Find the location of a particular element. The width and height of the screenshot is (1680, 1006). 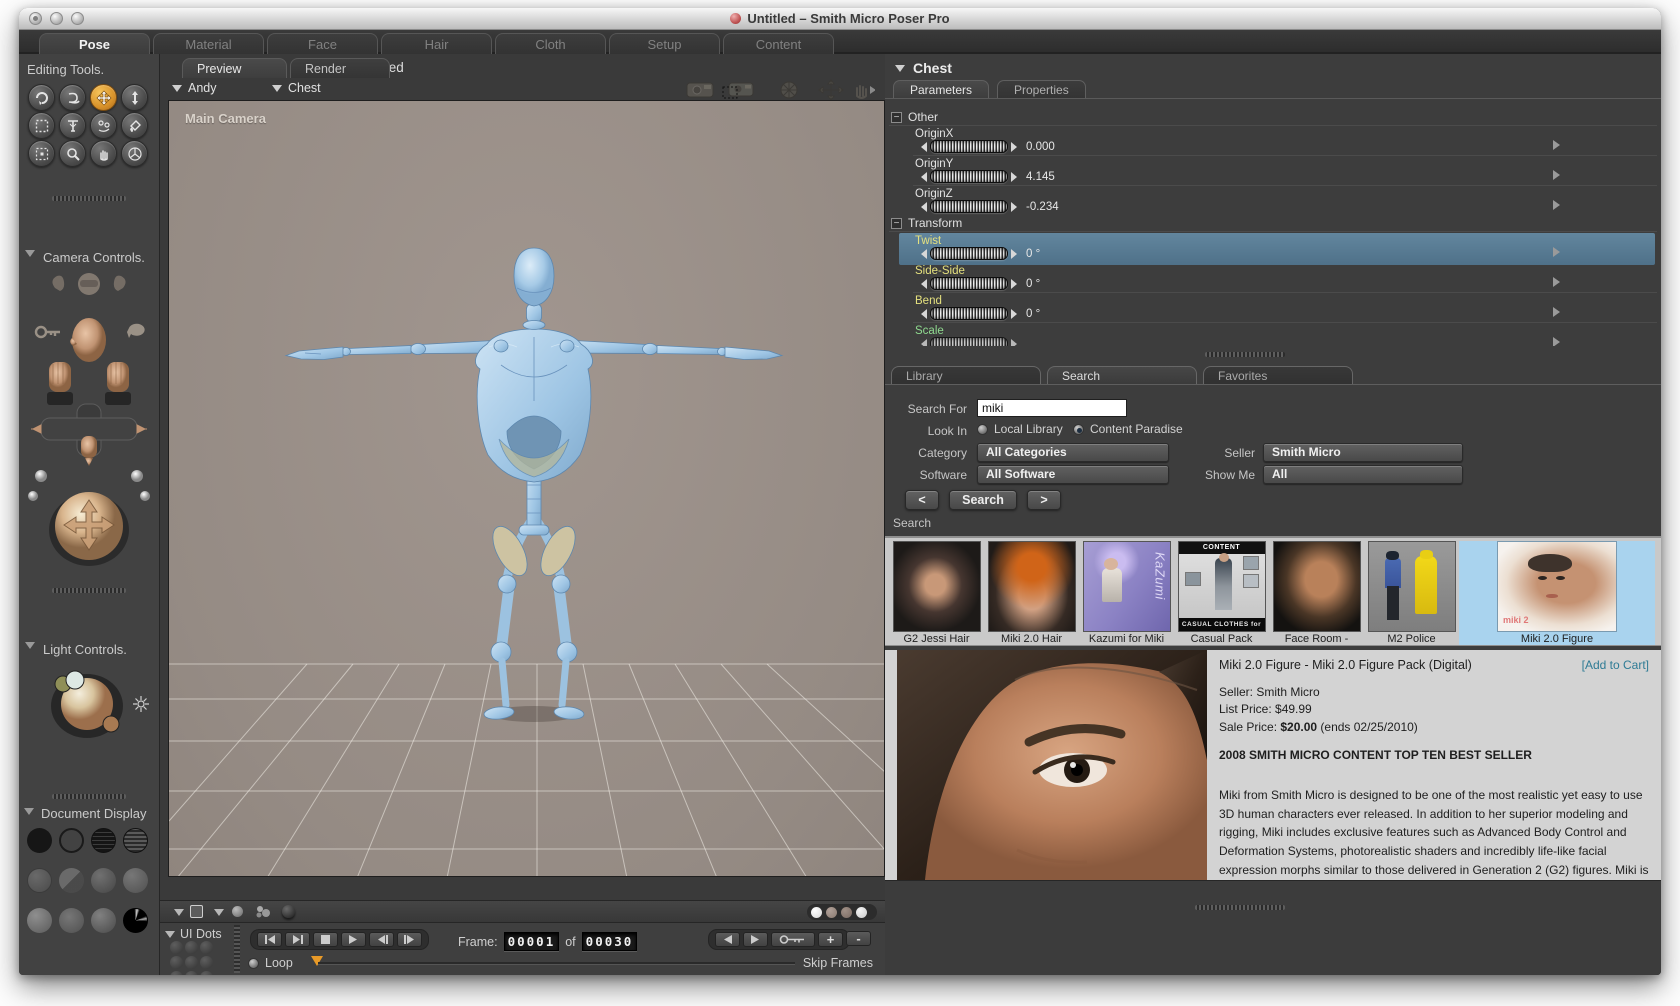

display-style-texture-shaded is located at coordinates (103, 920).